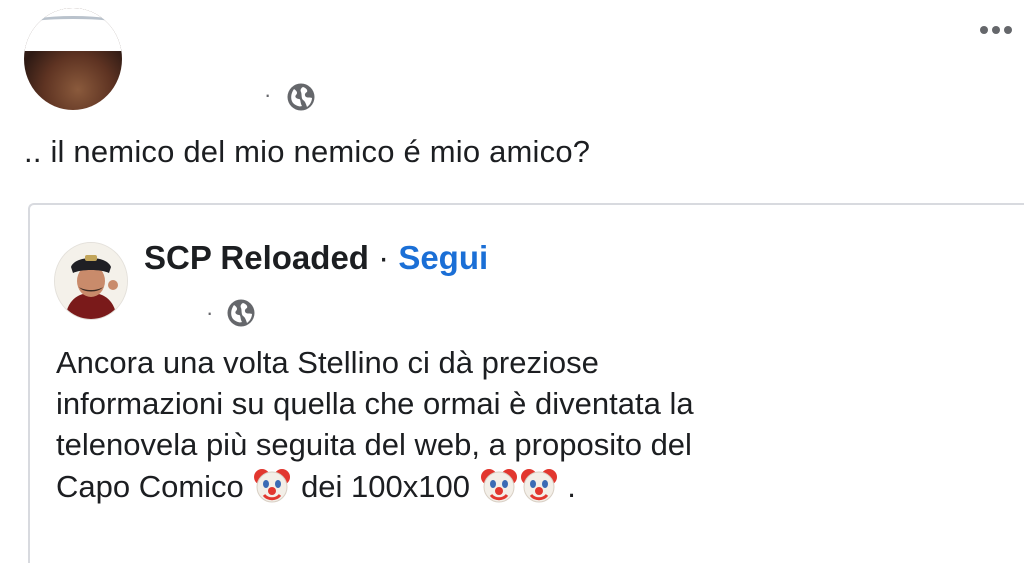 This screenshot has height=563, width=1024. Describe the element at coordinates (443, 257) in the screenshot. I see `follow-button: Segui` at that location.